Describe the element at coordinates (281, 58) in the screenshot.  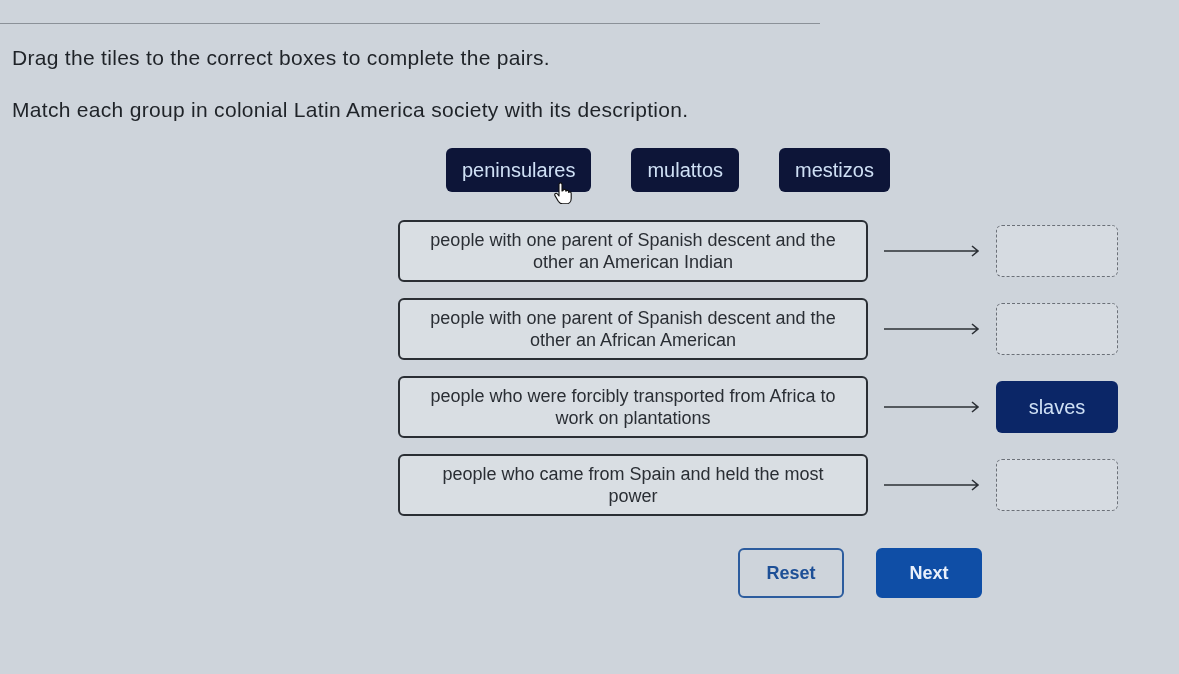
I see `instruction-text: Drag the tiles to the correct boxes to complete the pairs.` at that location.